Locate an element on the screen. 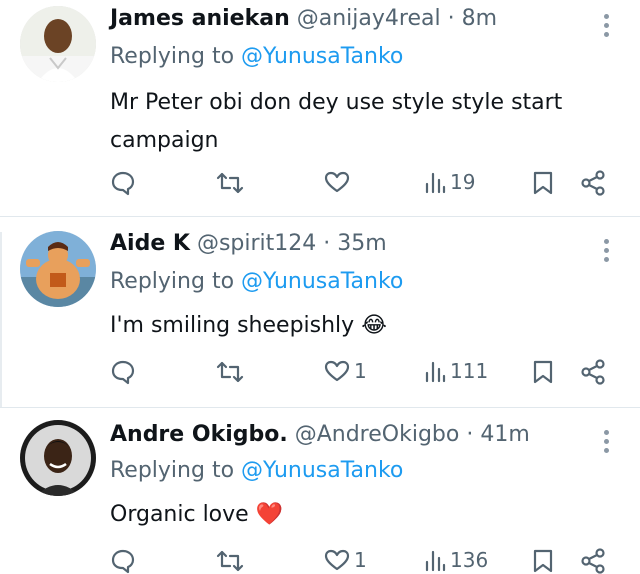  like-button is located at coordinates (339, 182).